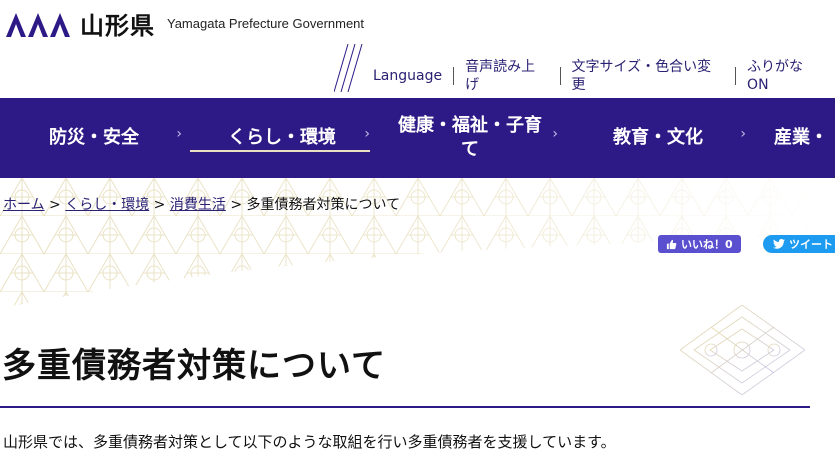 This screenshot has height=473, width=835. I want to click on nav-item-disaster-safety: 防災・安全 ›, so click(94, 138).